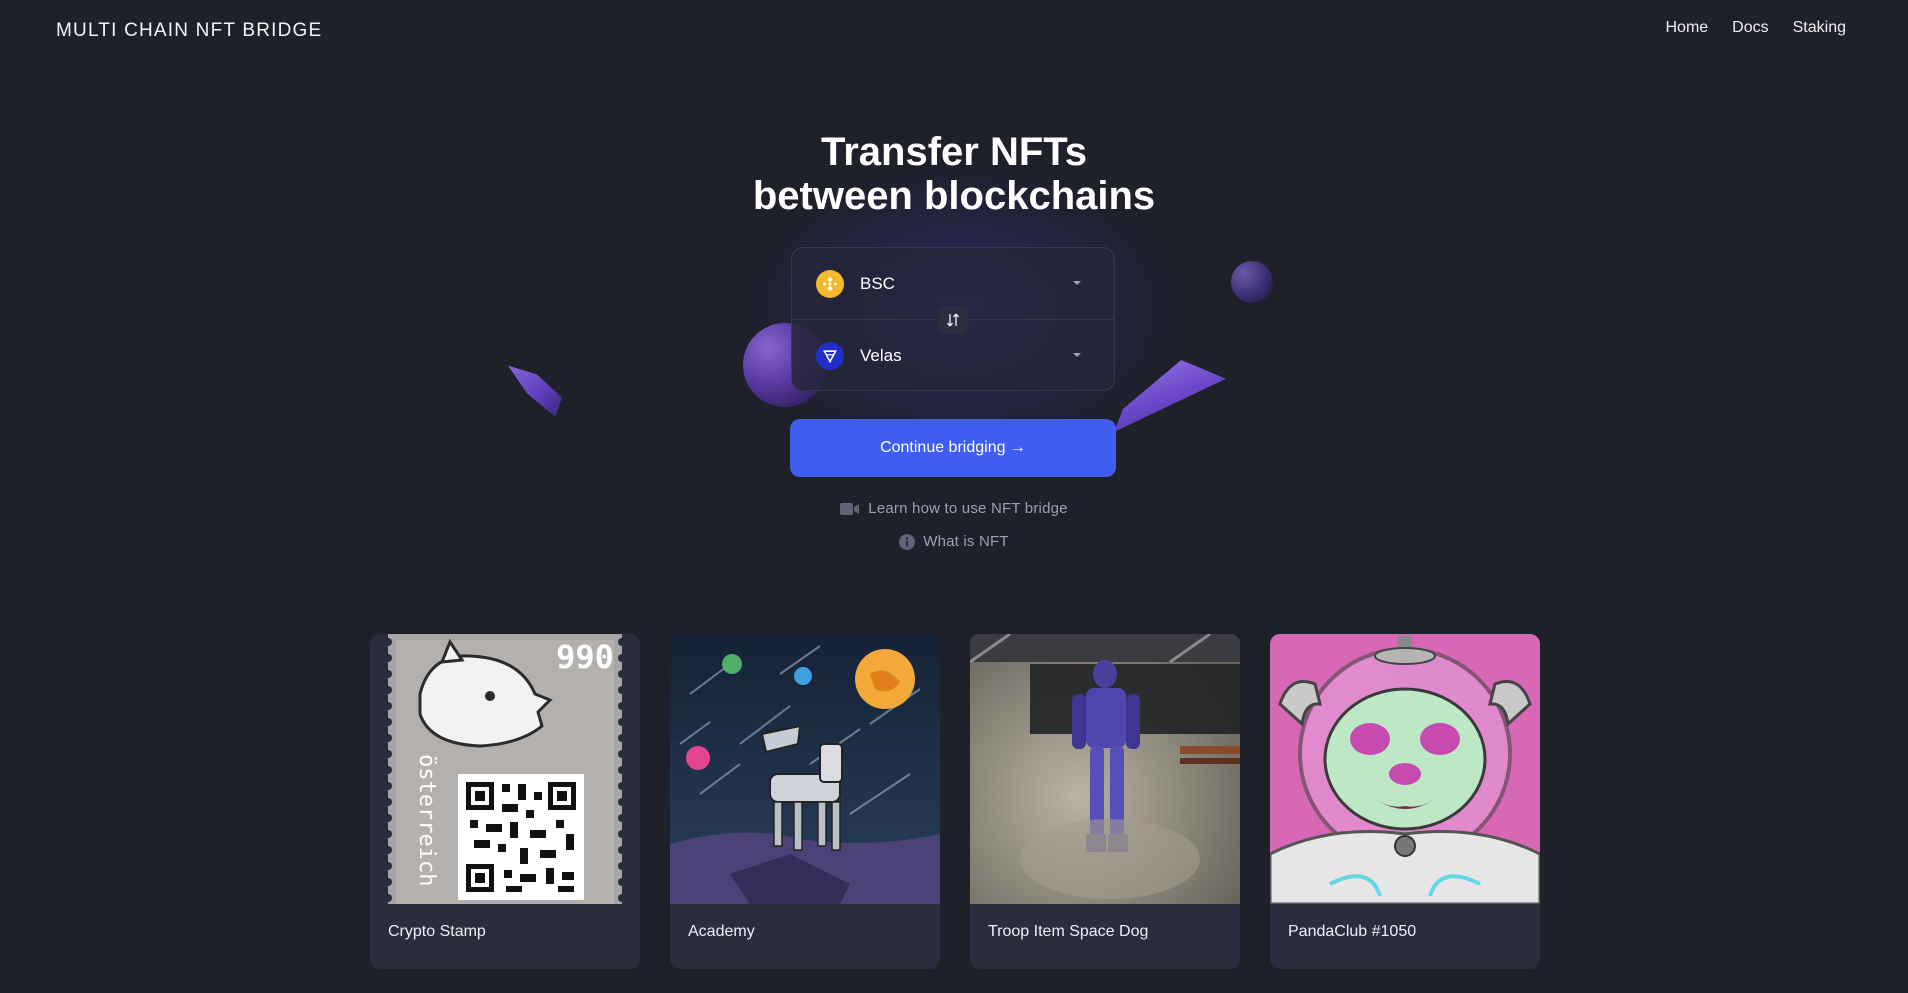 The width and height of the screenshot is (1908, 993). What do you see at coordinates (1170, 396) in the screenshot?
I see `crystal-decoration-right` at bounding box center [1170, 396].